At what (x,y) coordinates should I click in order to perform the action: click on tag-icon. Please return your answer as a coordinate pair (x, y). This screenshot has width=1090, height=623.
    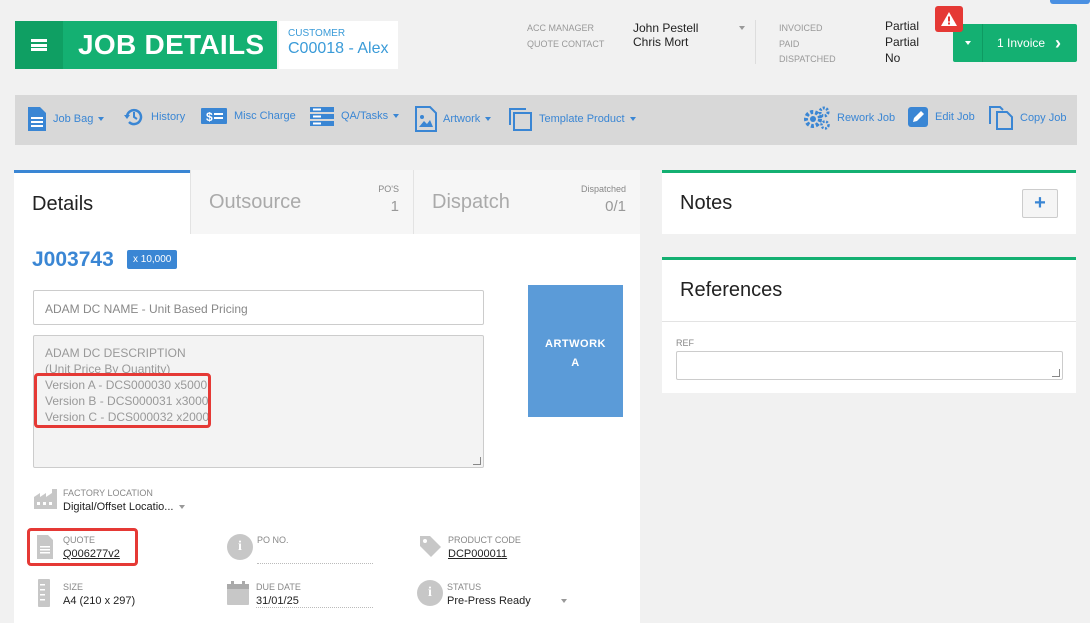
    Looking at the image, I should click on (430, 546).